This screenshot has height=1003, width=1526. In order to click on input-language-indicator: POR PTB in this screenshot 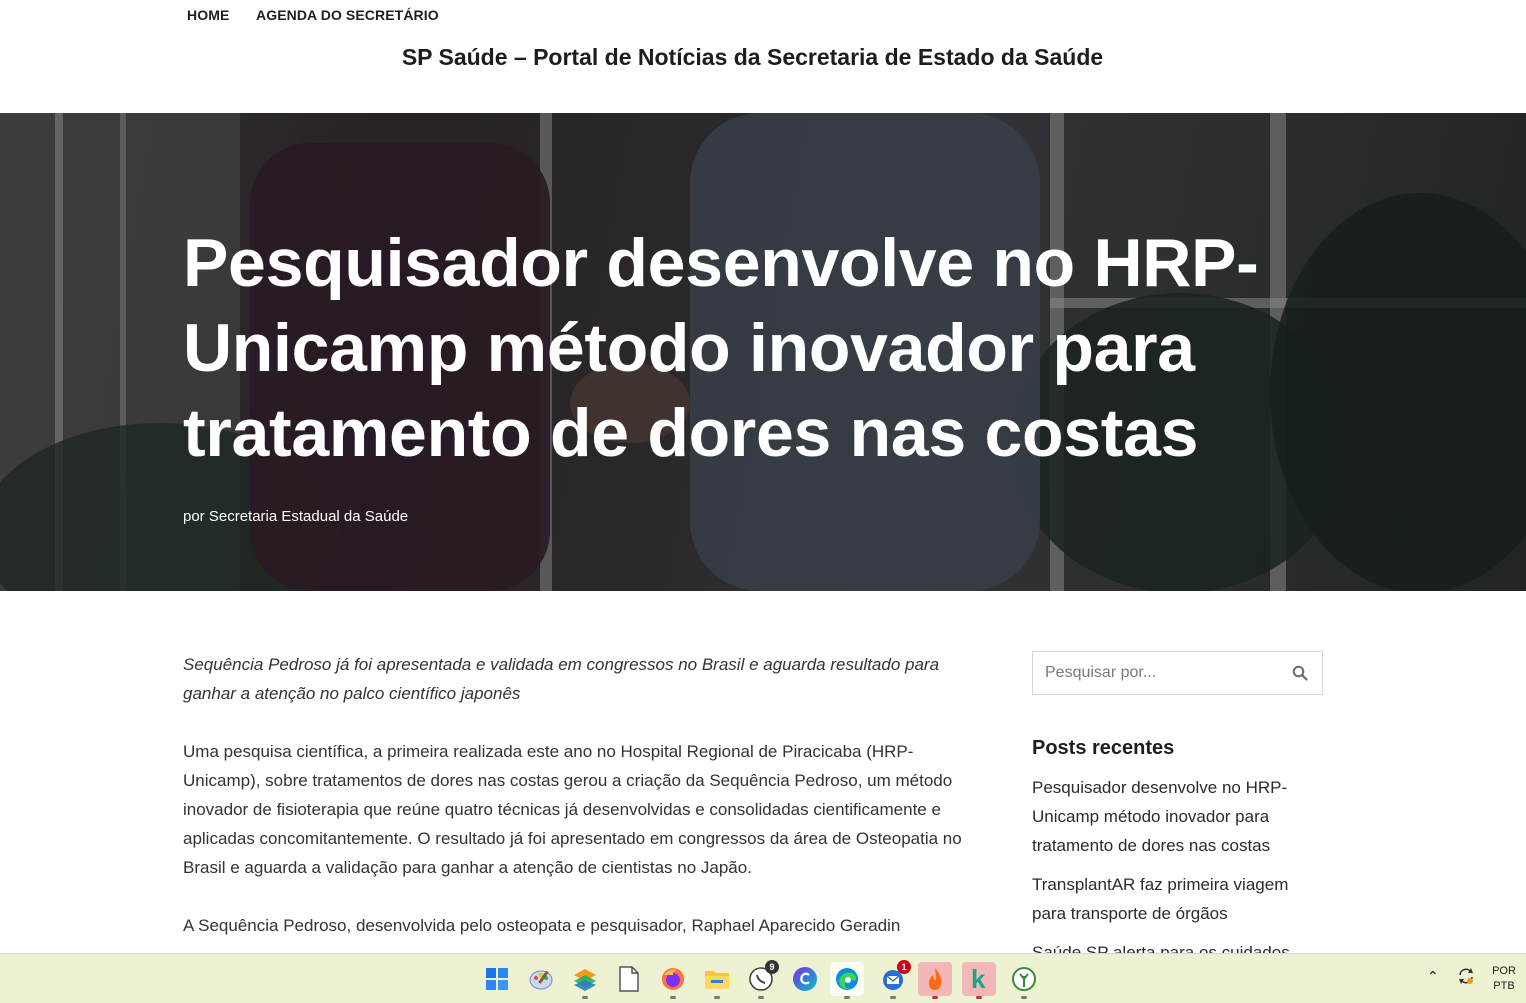, I will do `click(1504, 979)`.